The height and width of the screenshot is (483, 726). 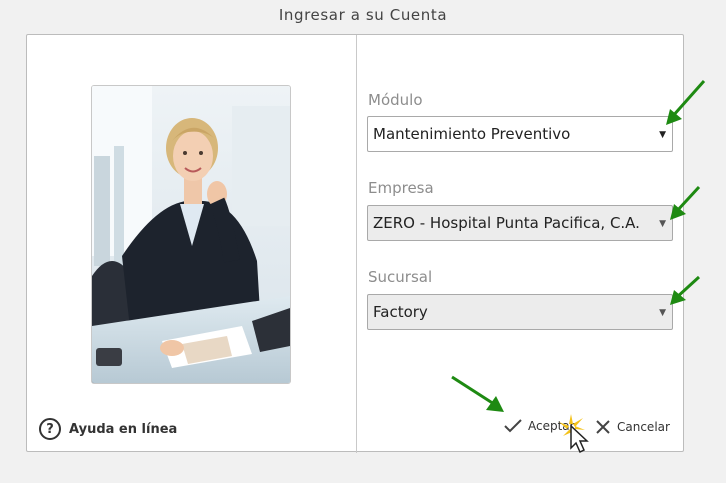 I want to click on sucursal-label: Sucursal, so click(x=400, y=277).